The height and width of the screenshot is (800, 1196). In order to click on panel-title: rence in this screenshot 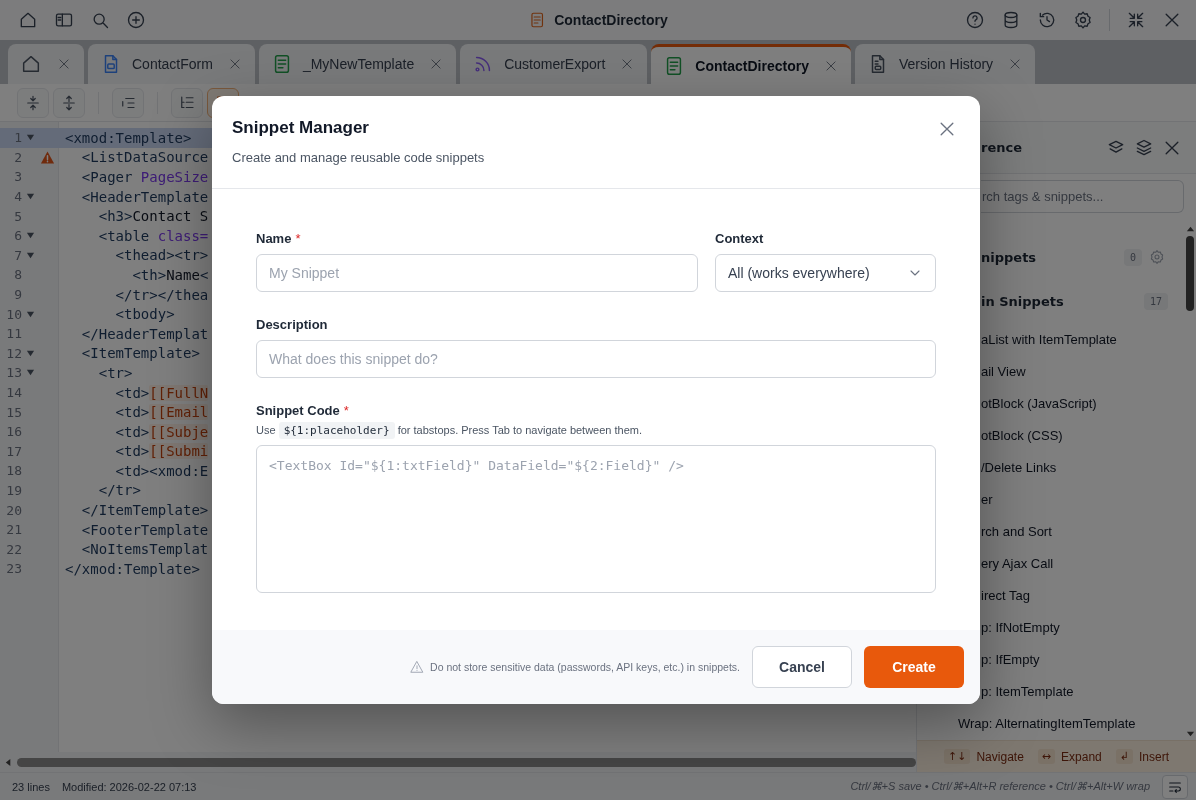, I will do `click(1001, 147)`.